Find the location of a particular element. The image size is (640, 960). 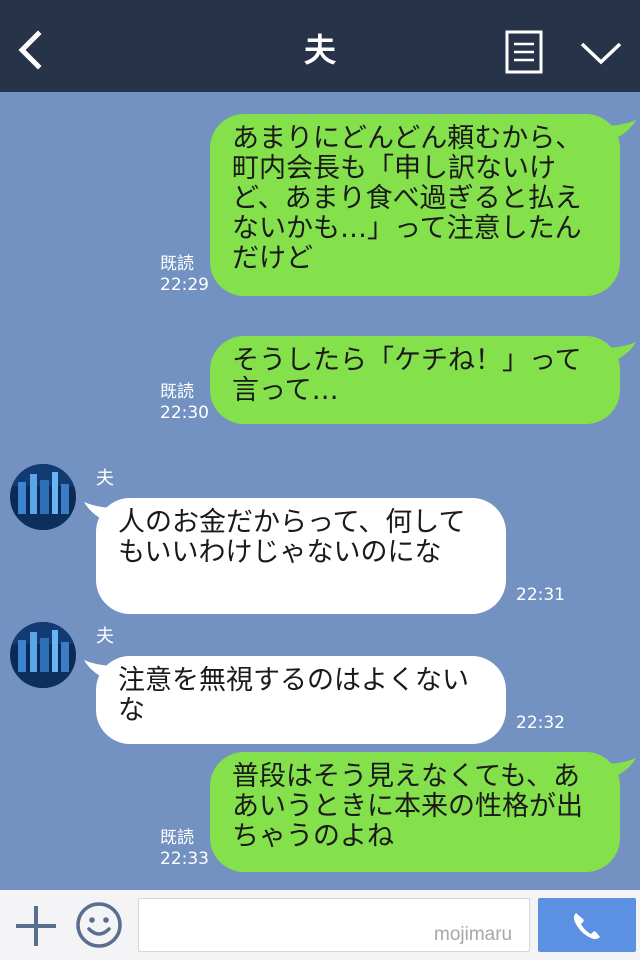

plus-icon is located at coordinates (36, 926).